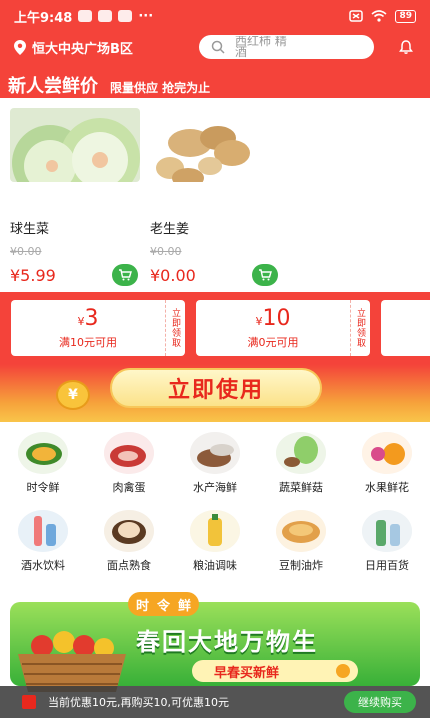 This screenshot has height=718, width=430. I want to click on location-label: 恒大中央广场B区, so click(82, 49).